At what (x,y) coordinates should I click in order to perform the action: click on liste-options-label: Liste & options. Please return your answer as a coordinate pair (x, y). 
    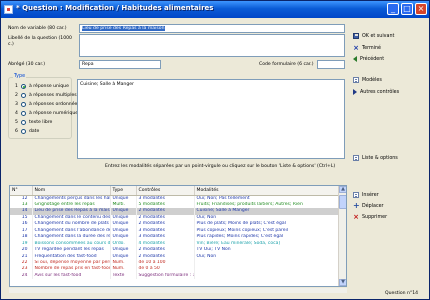
    Looking at the image, I should click on (380, 158).